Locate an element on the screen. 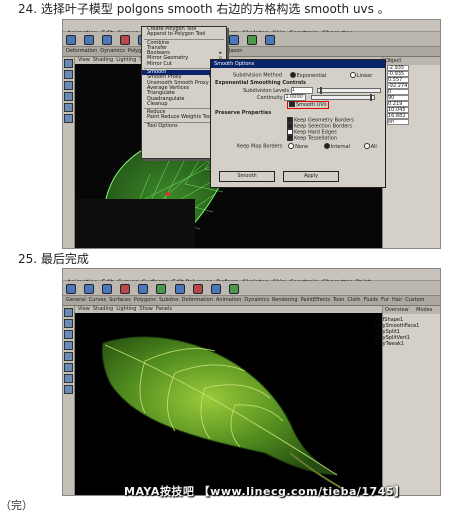 The width and height of the screenshot is (454, 513). apply-button: Apply is located at coordinates (311, 176).